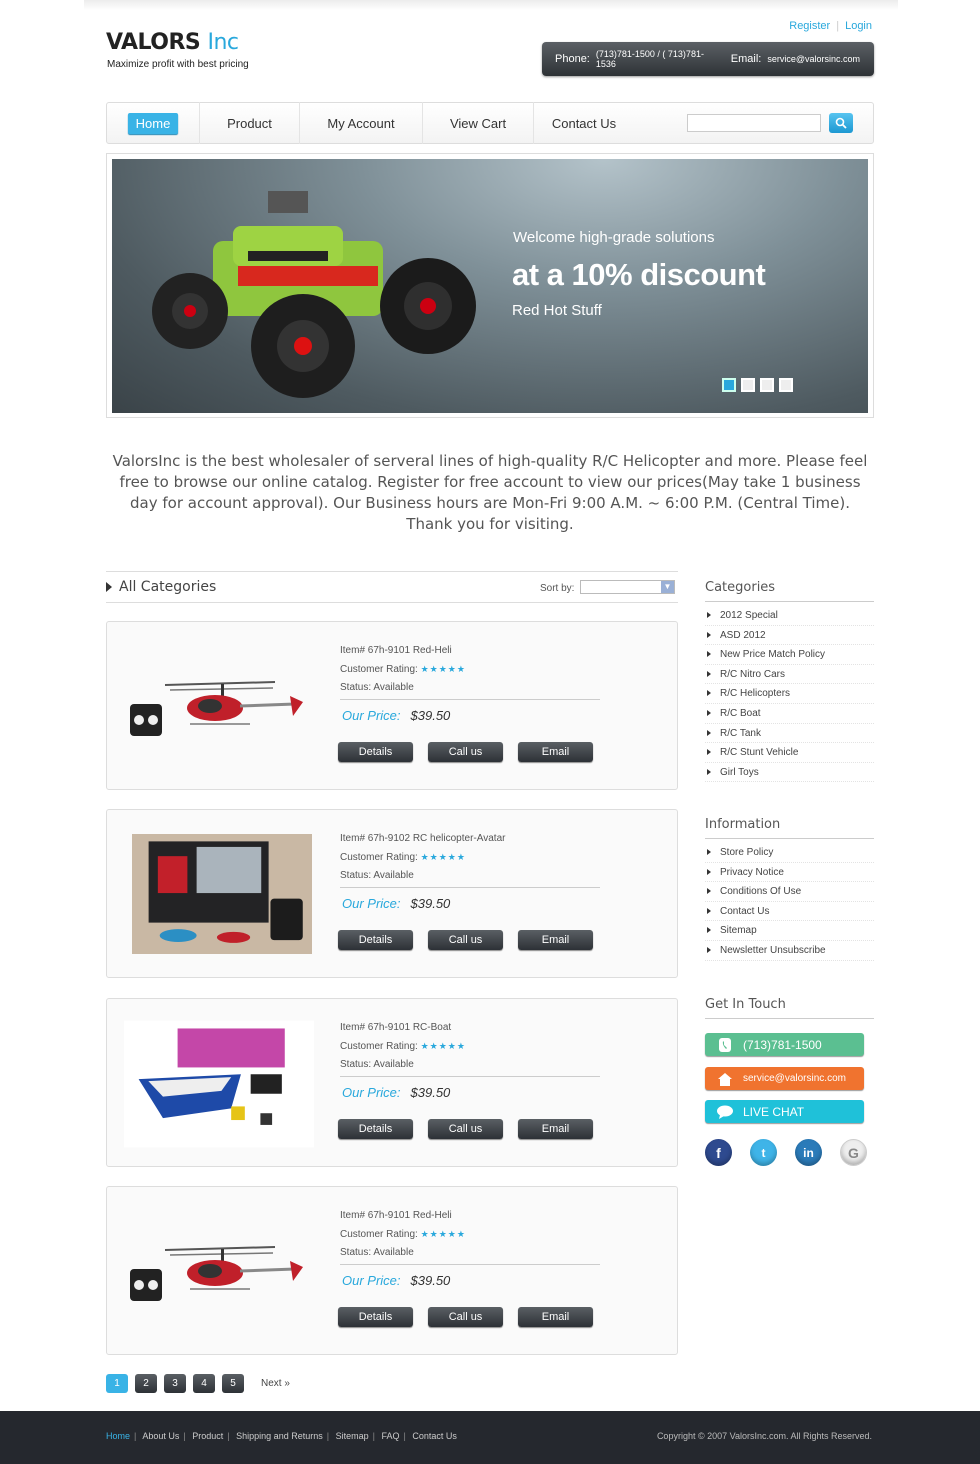 The height and width of the screenshot is (1464, 980). I want to click on category-link: R/C Tank, so click(789, 734).